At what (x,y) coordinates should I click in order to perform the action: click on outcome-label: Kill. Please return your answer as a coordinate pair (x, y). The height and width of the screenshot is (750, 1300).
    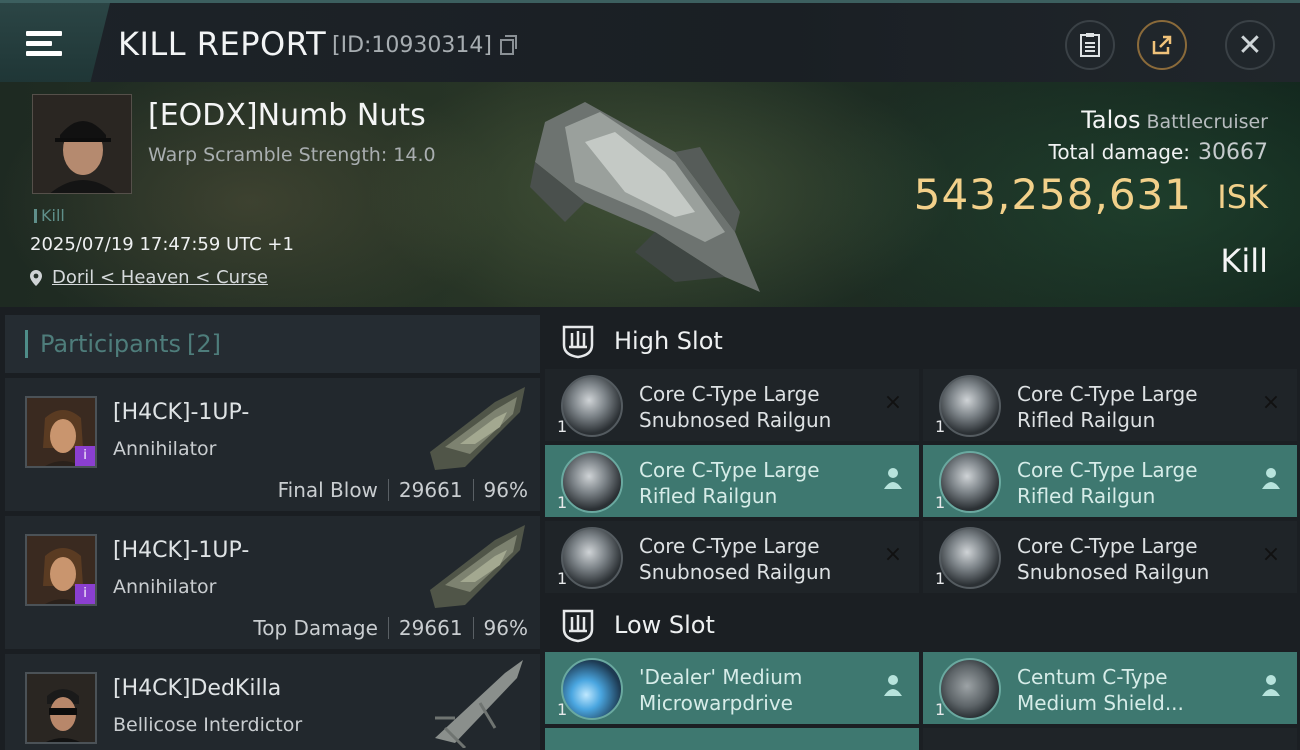
    Looking at the image, I should click on (1244, 261).